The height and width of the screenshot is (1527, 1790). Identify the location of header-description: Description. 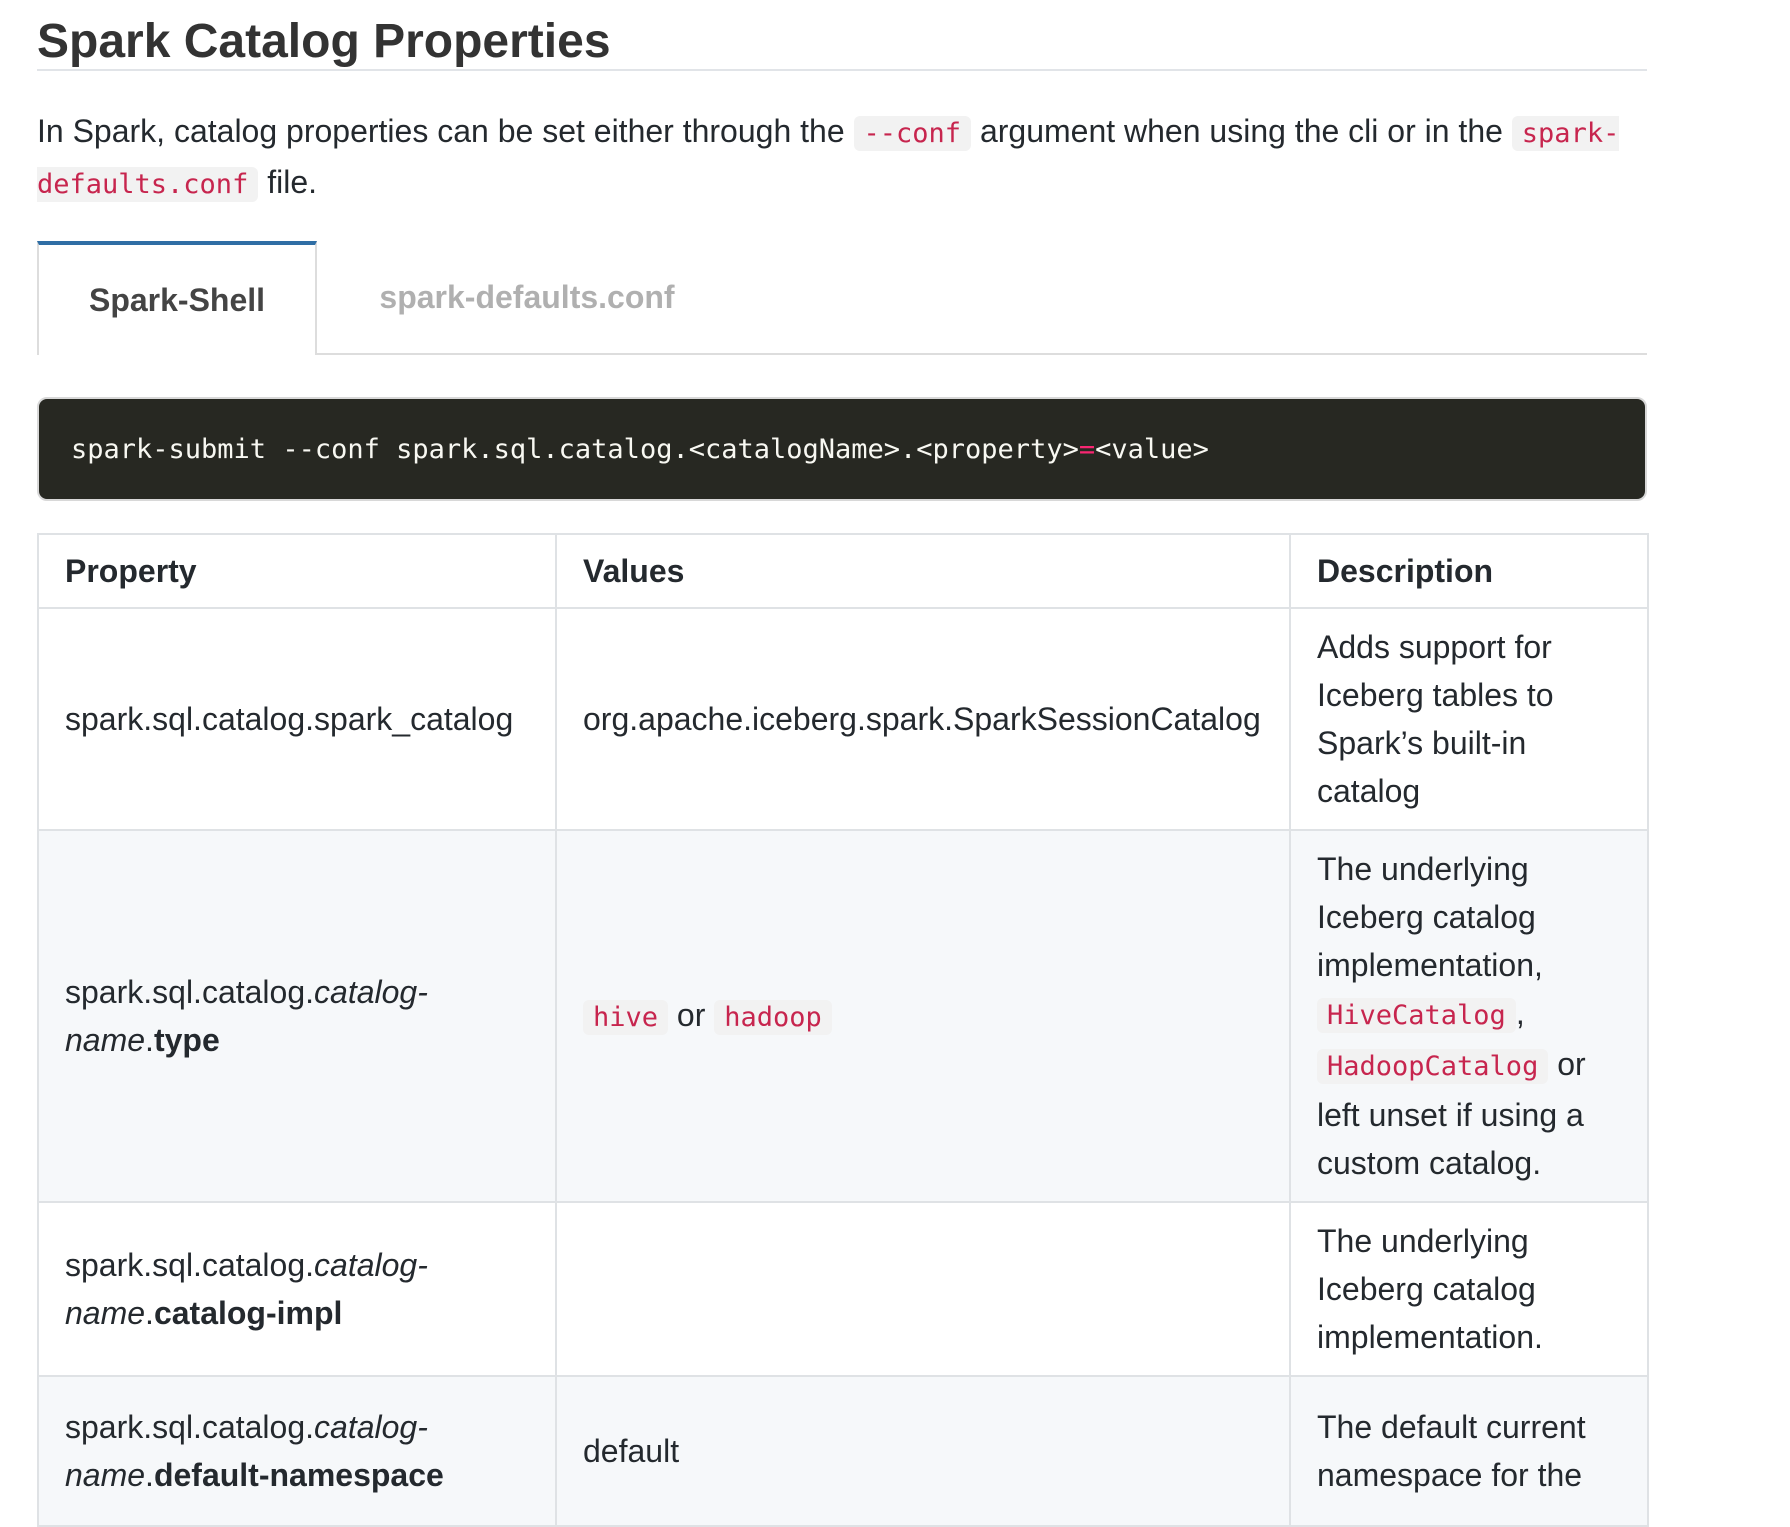
(1469, 571).